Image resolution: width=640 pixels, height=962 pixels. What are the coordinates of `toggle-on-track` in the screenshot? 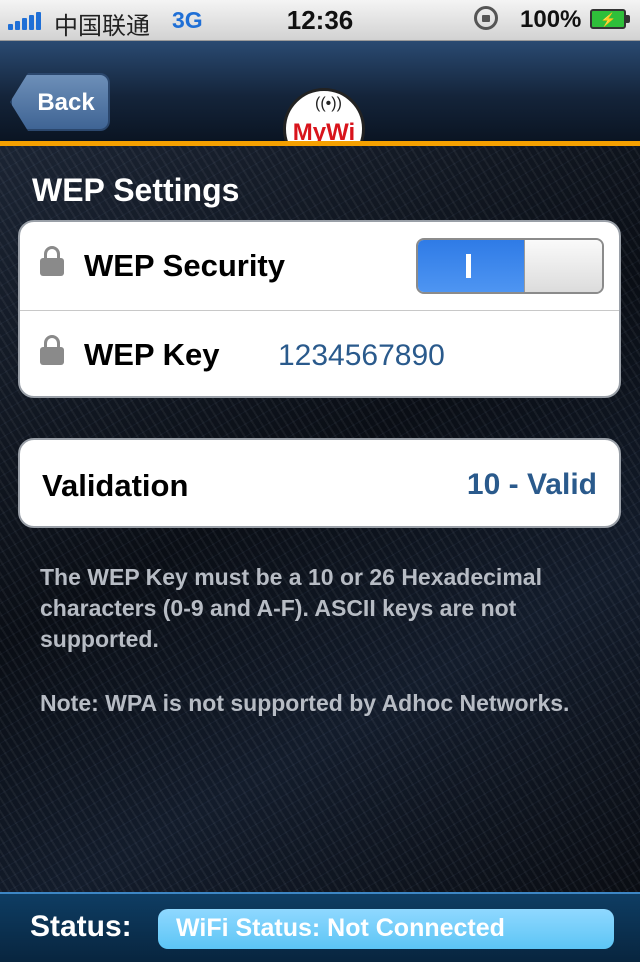 It's located at (472, 266).